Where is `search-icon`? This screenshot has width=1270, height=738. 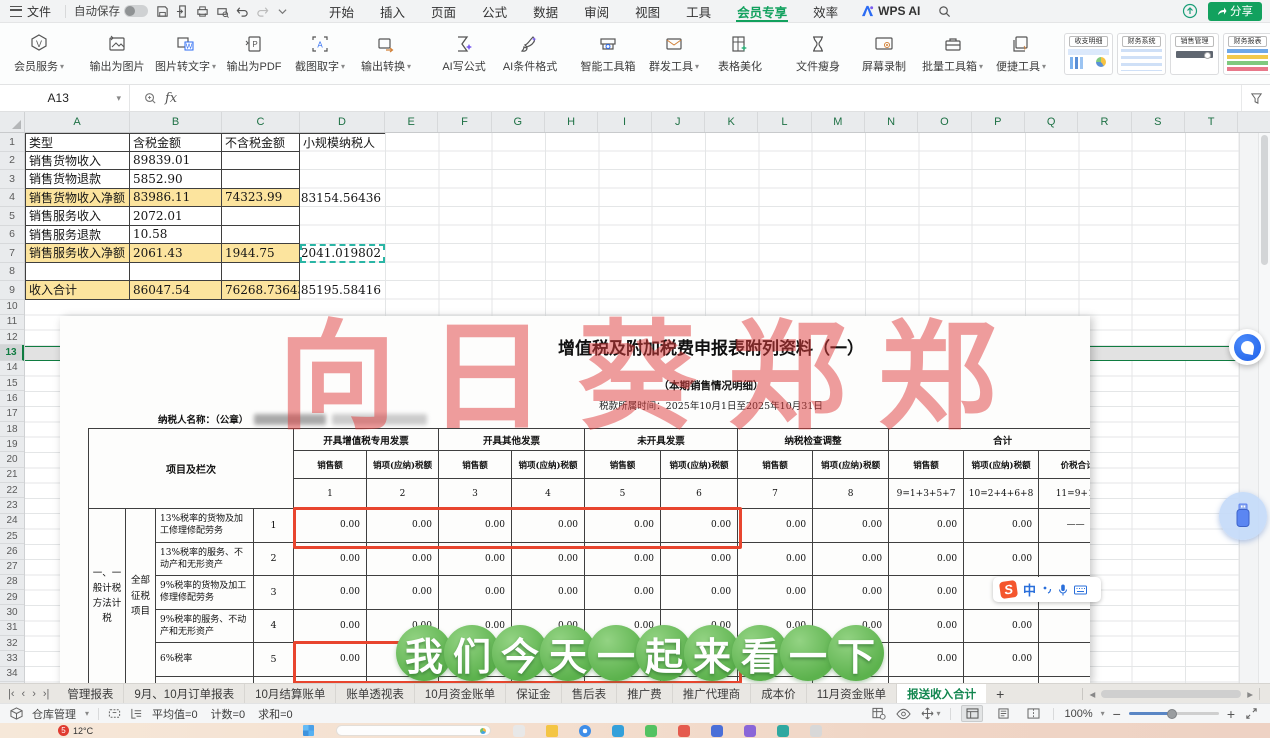
search-icon is located at coordinates (944, 11).